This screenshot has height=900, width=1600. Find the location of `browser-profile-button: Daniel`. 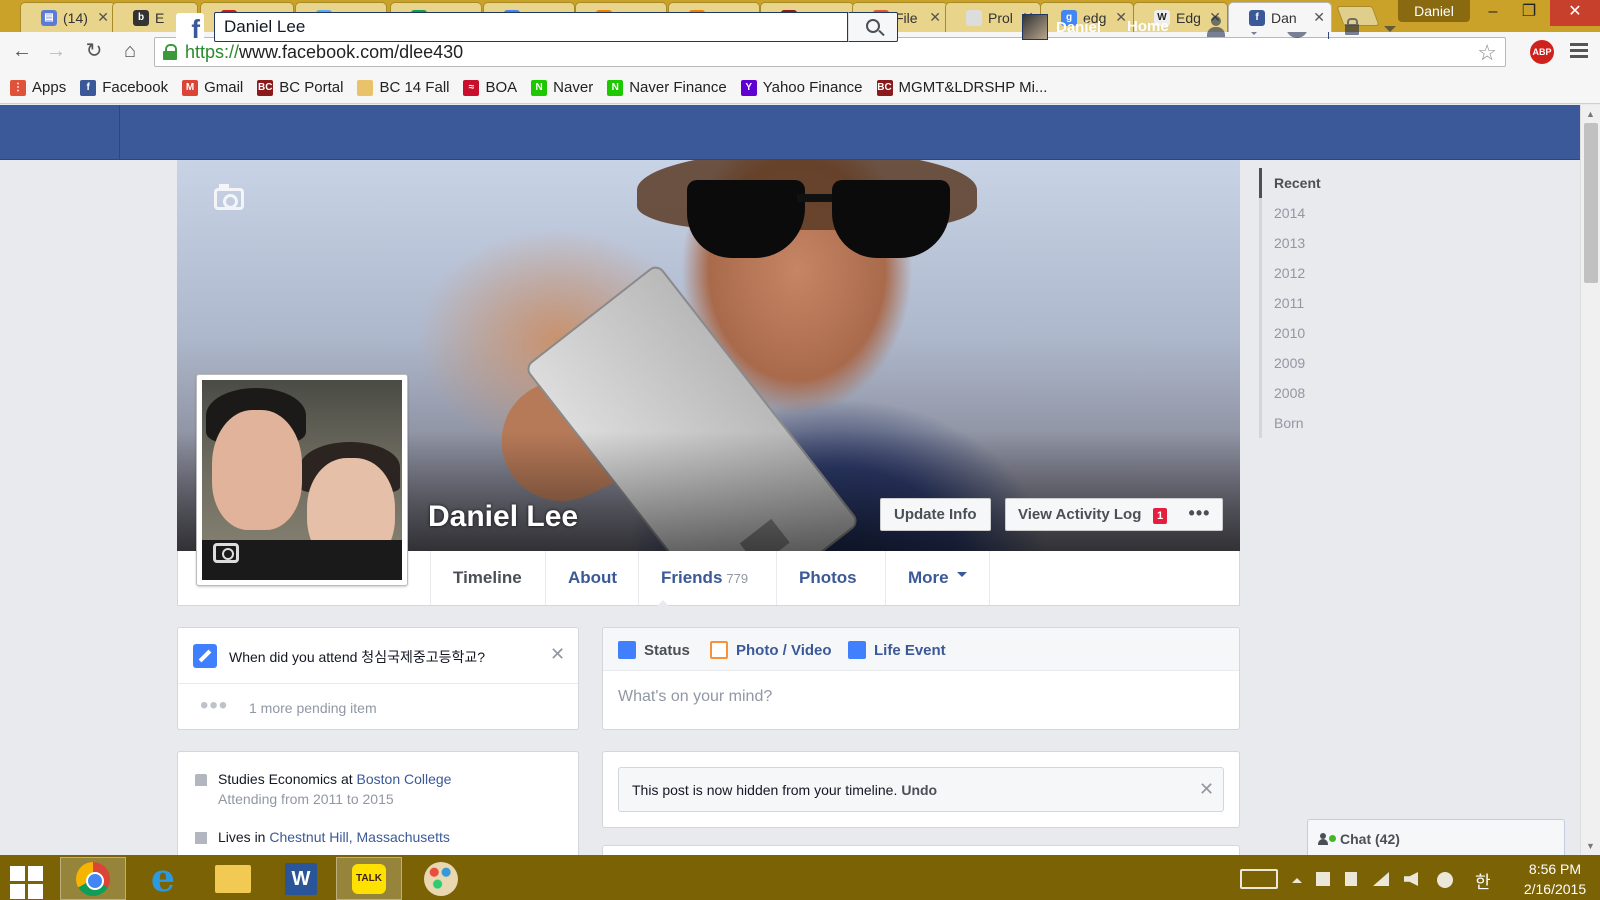

browser-profile-button: Daniel is located at coordinates (1434, 11).